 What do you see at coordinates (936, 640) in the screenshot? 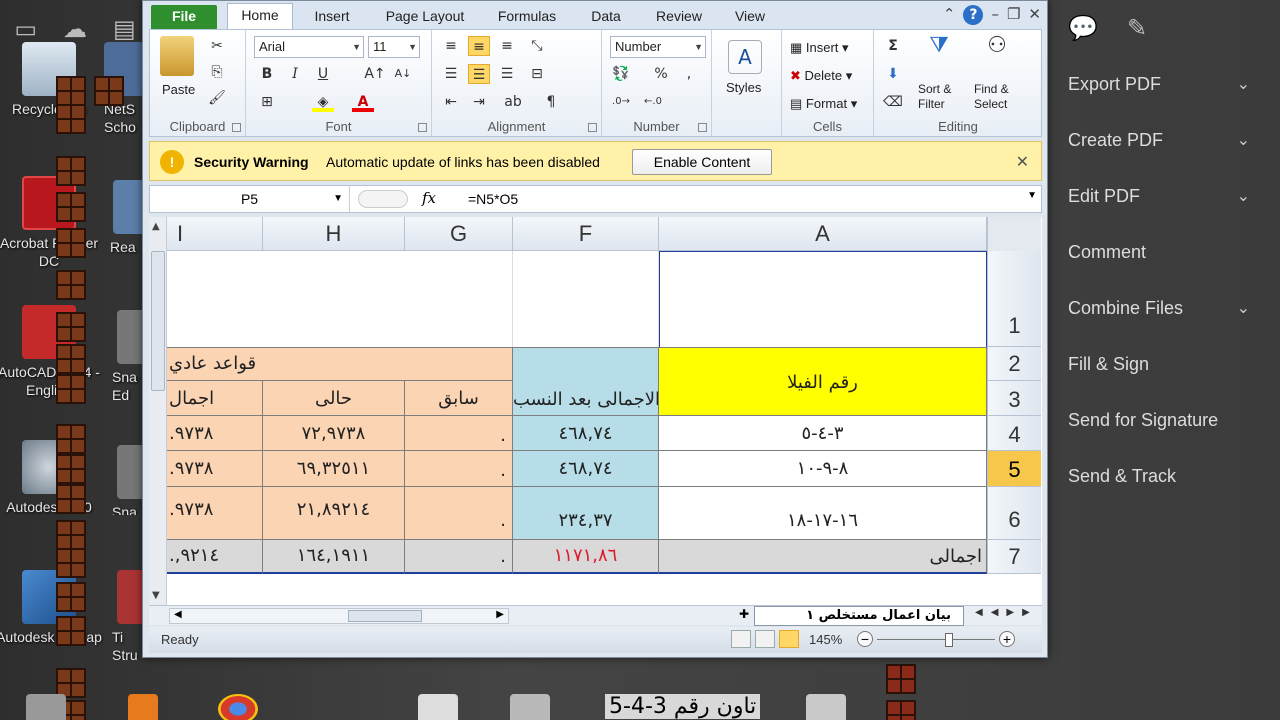
I see `zoom-slider: − +` at bounding box center [936, 640].